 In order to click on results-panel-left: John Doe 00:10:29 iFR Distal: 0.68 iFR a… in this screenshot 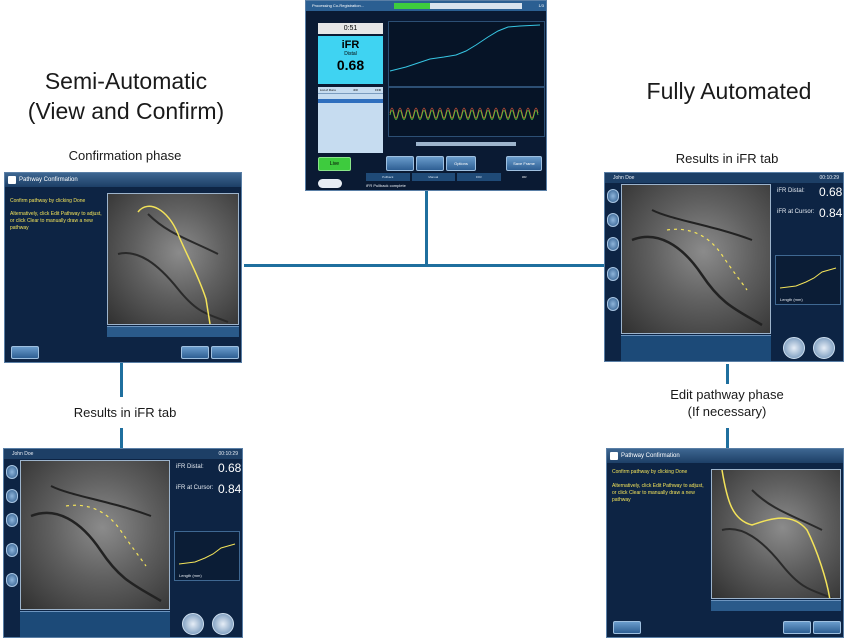, I will do `click(123, 543)`.